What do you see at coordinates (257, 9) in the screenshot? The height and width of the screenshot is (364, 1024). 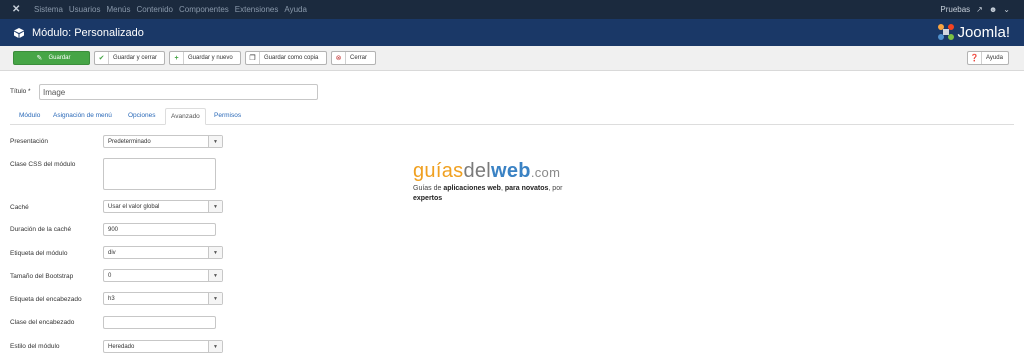 I see `menu-item-extensiones: Extensiones` at bounding box center [257, 9].